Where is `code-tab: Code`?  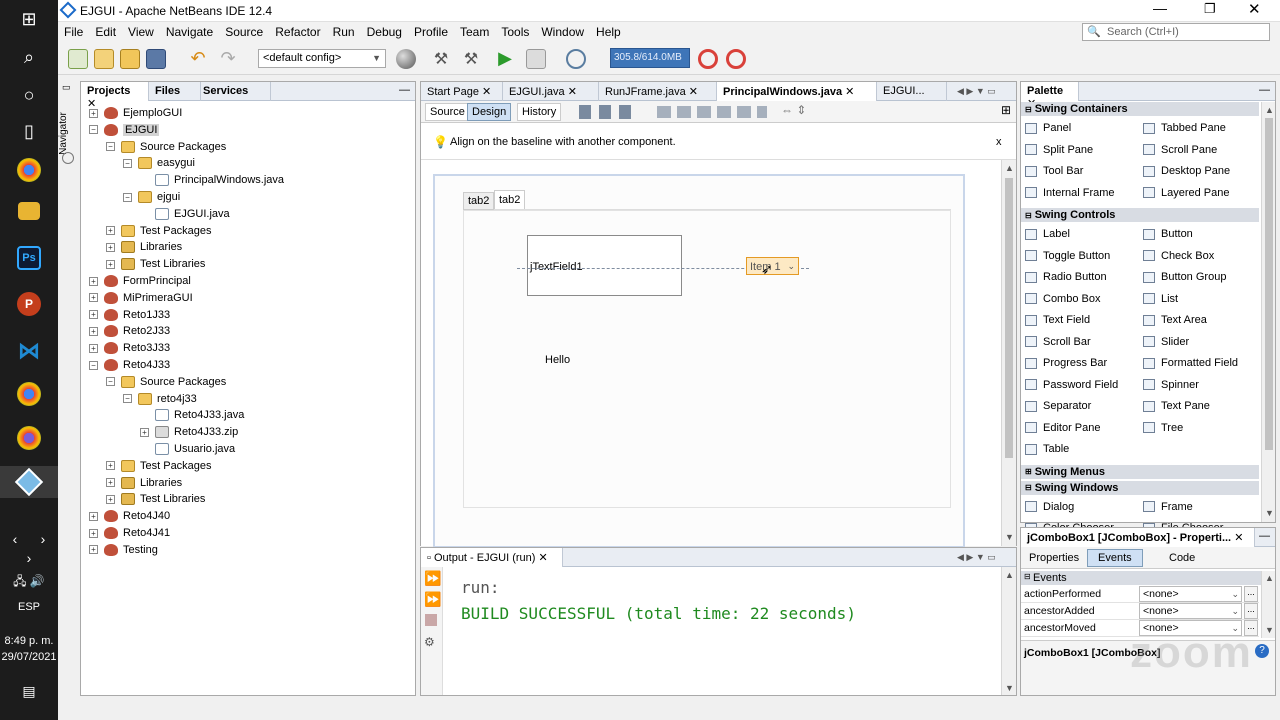
code-tab: Code is located at coordinates (1182, 558).